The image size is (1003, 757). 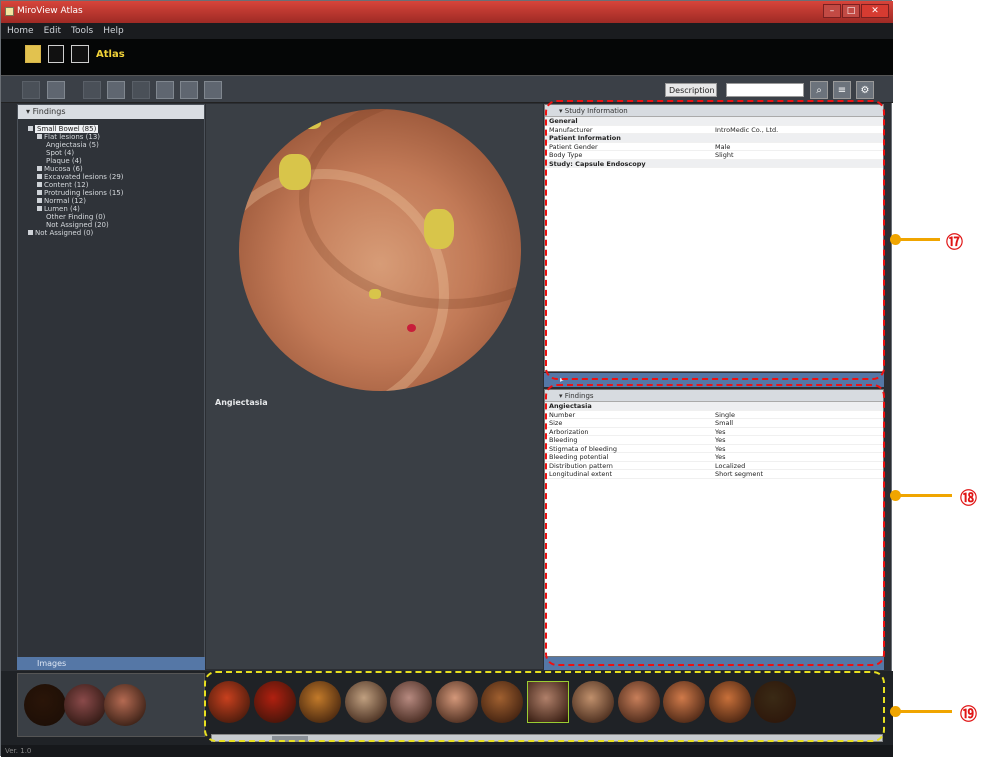 What do you see at coordinates (111, 663) in the screenshot?
I see `images-pane-header: Images` at bounding box center [111, 663].